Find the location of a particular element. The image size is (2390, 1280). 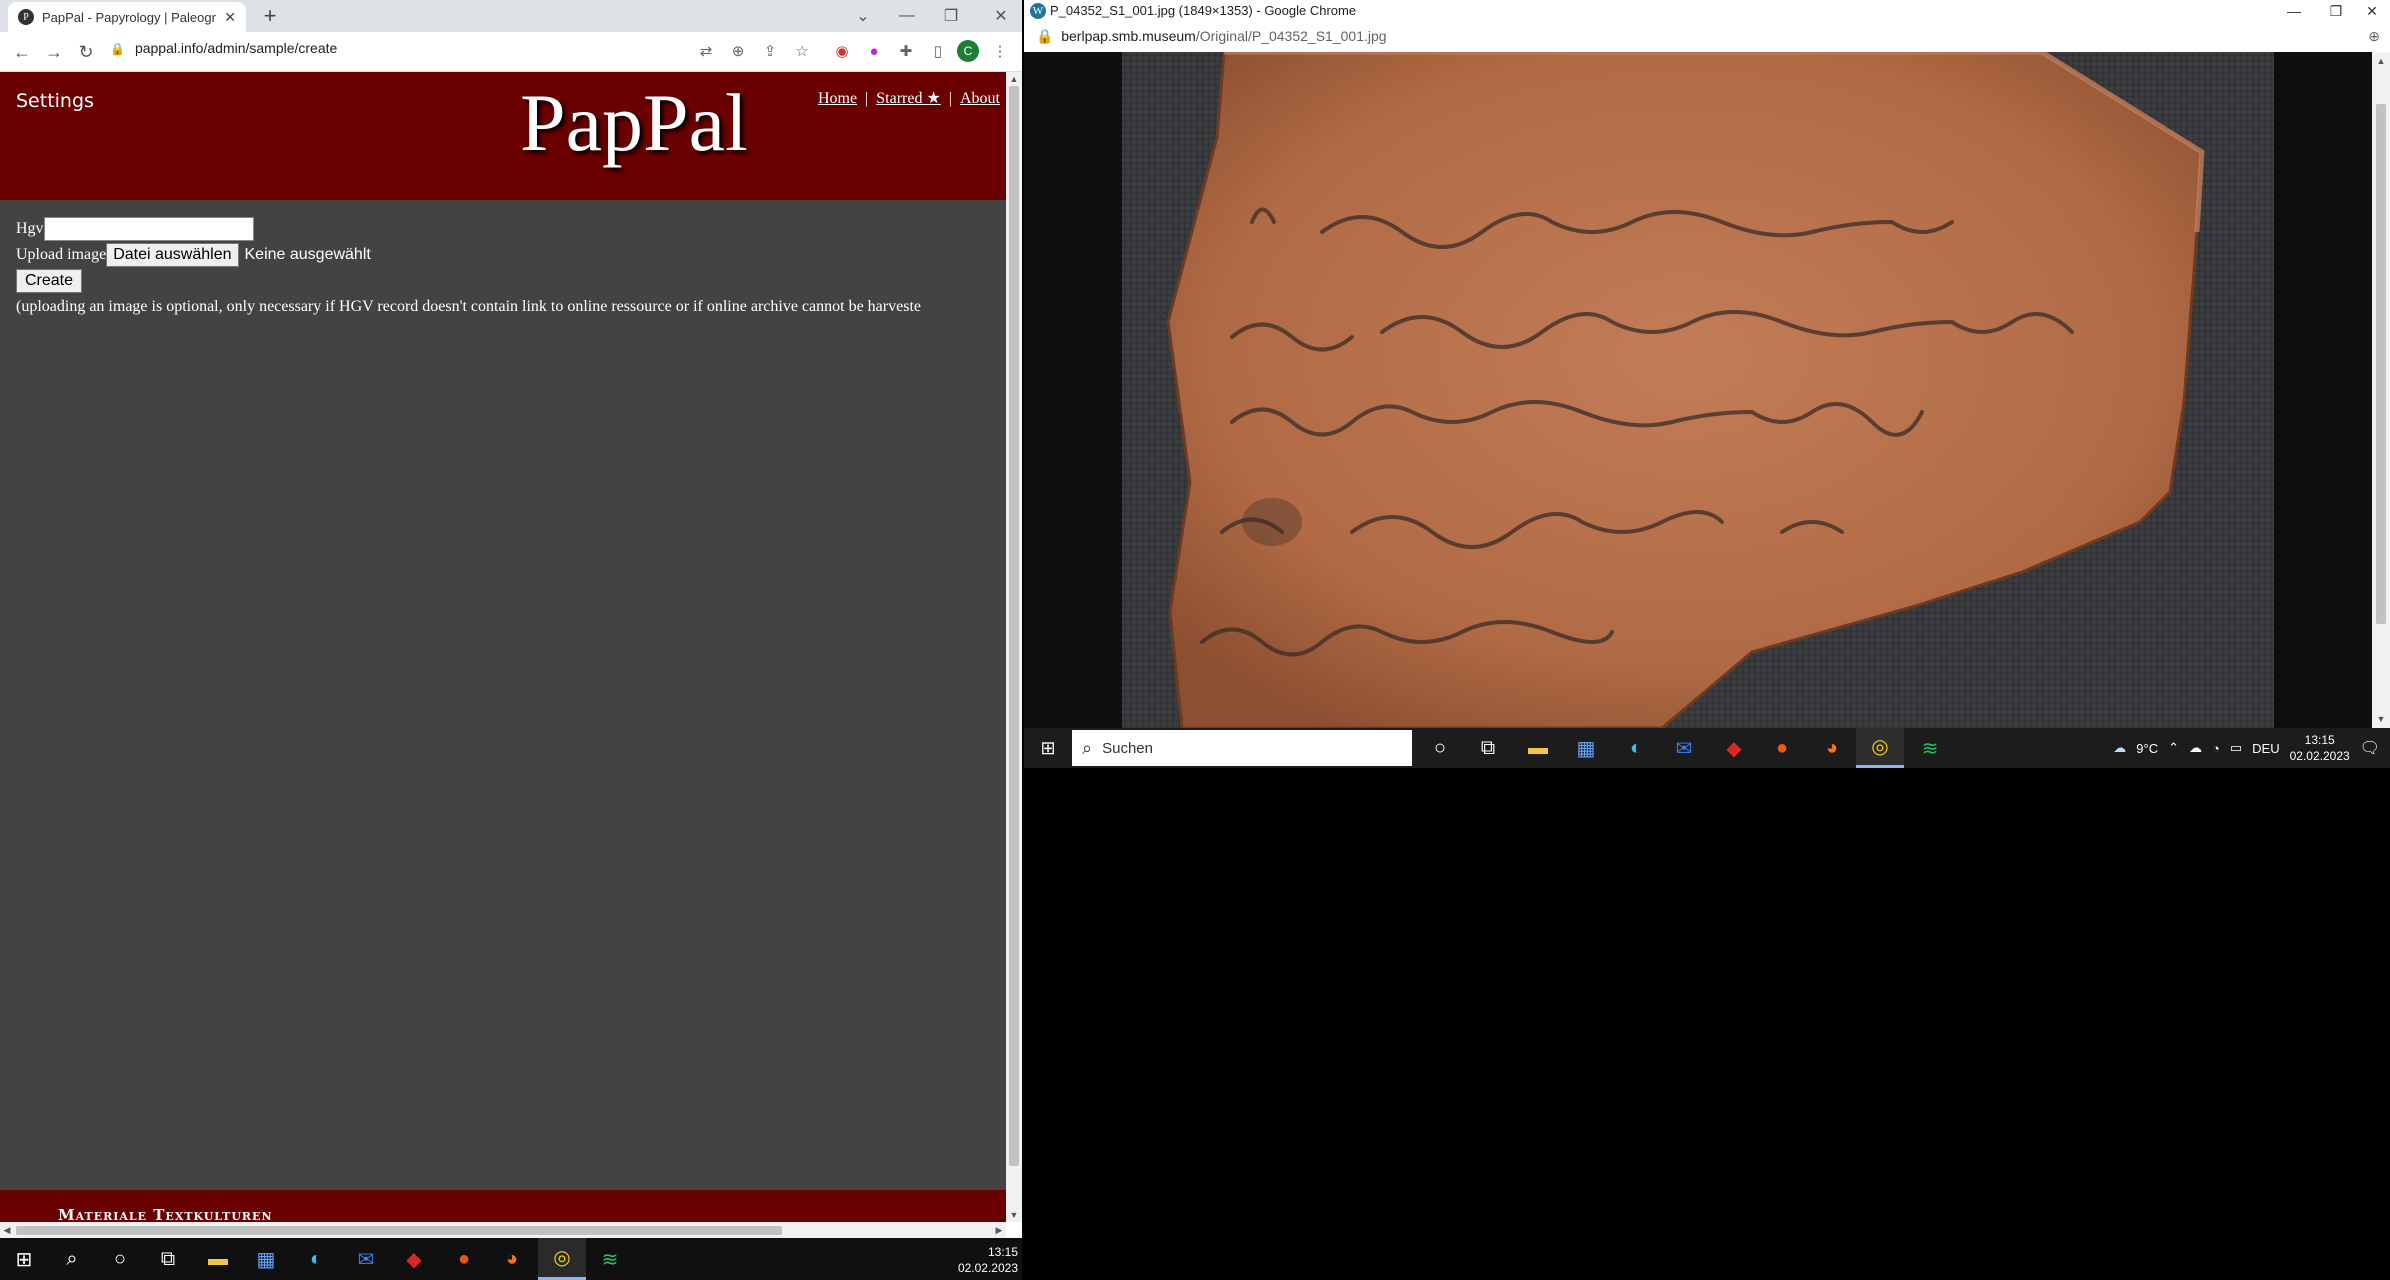

extension-red-icon: ◉ is located at coordinates (842, 51).